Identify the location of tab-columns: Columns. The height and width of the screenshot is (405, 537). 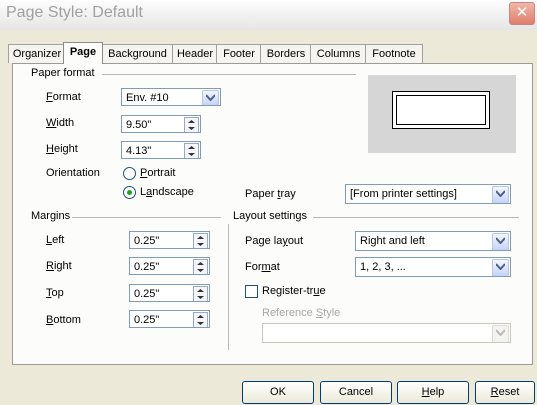
(338, 53).